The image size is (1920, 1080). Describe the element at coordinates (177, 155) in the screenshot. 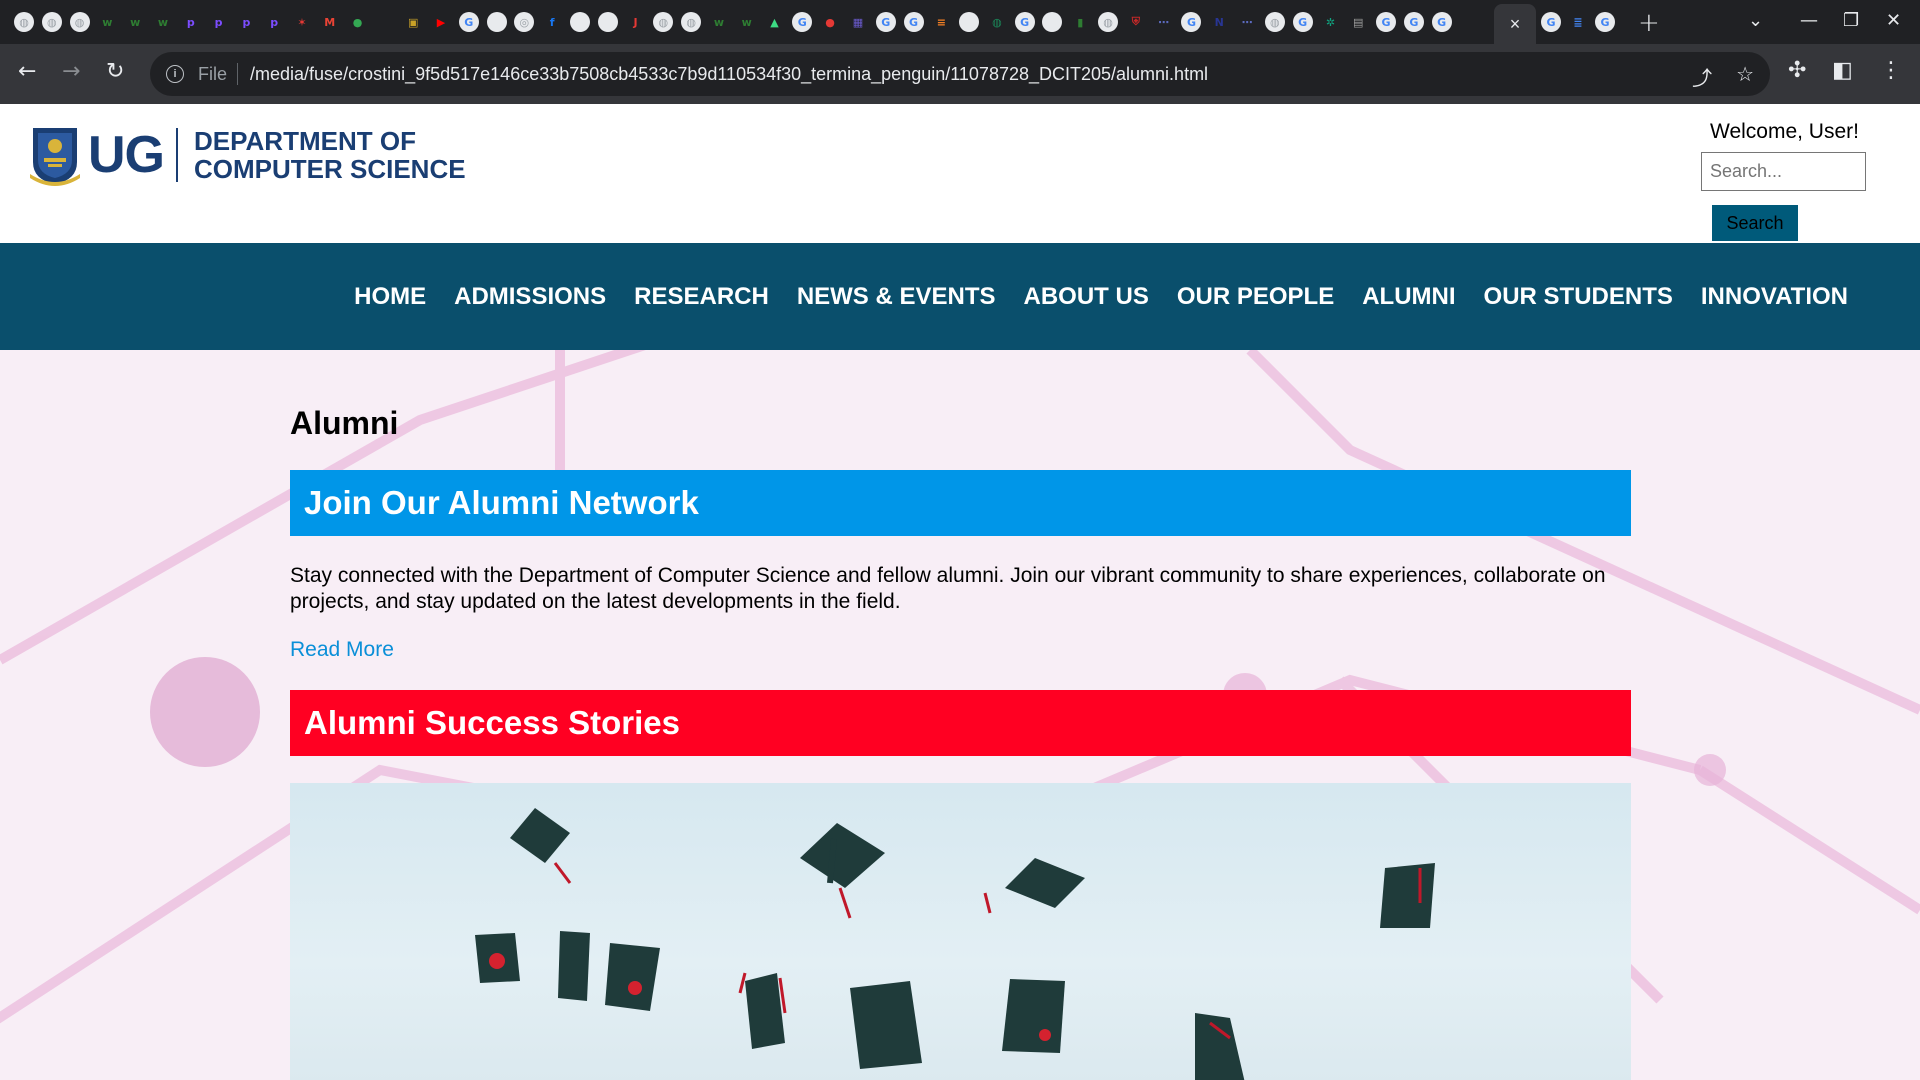

I see `logo-divider` at that location.